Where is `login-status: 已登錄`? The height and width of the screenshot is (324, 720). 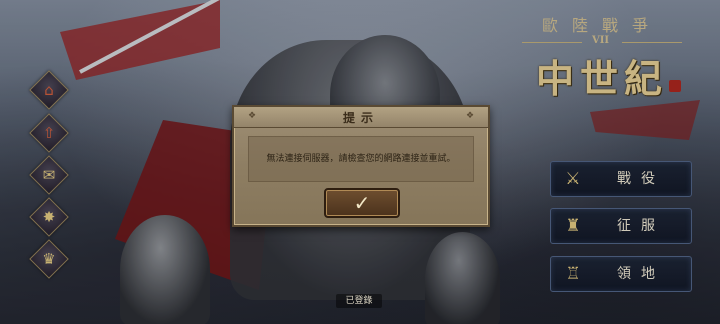 login-status: 已登錄 is located at coordinates (359, 301).